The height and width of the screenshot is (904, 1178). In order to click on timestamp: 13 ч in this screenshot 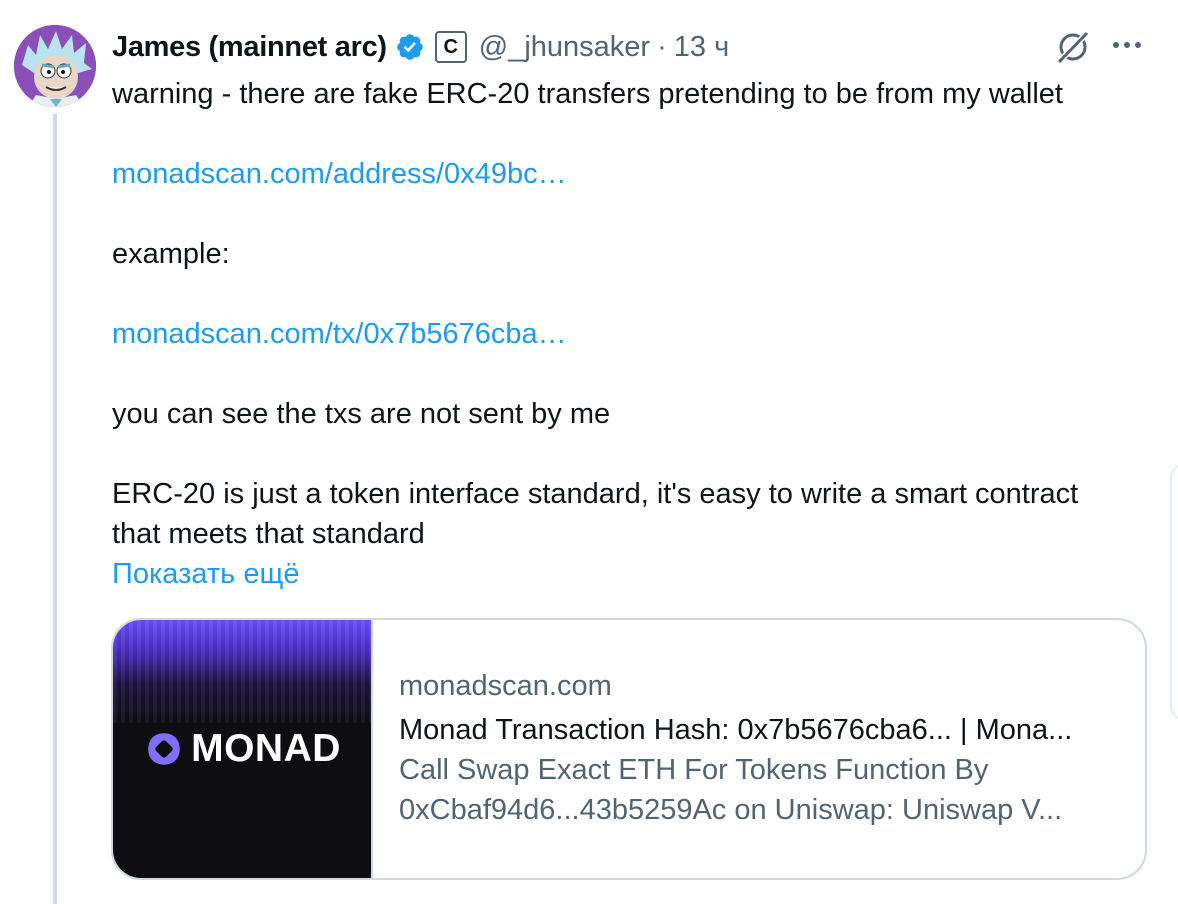, I will do `click(701, 47)`.